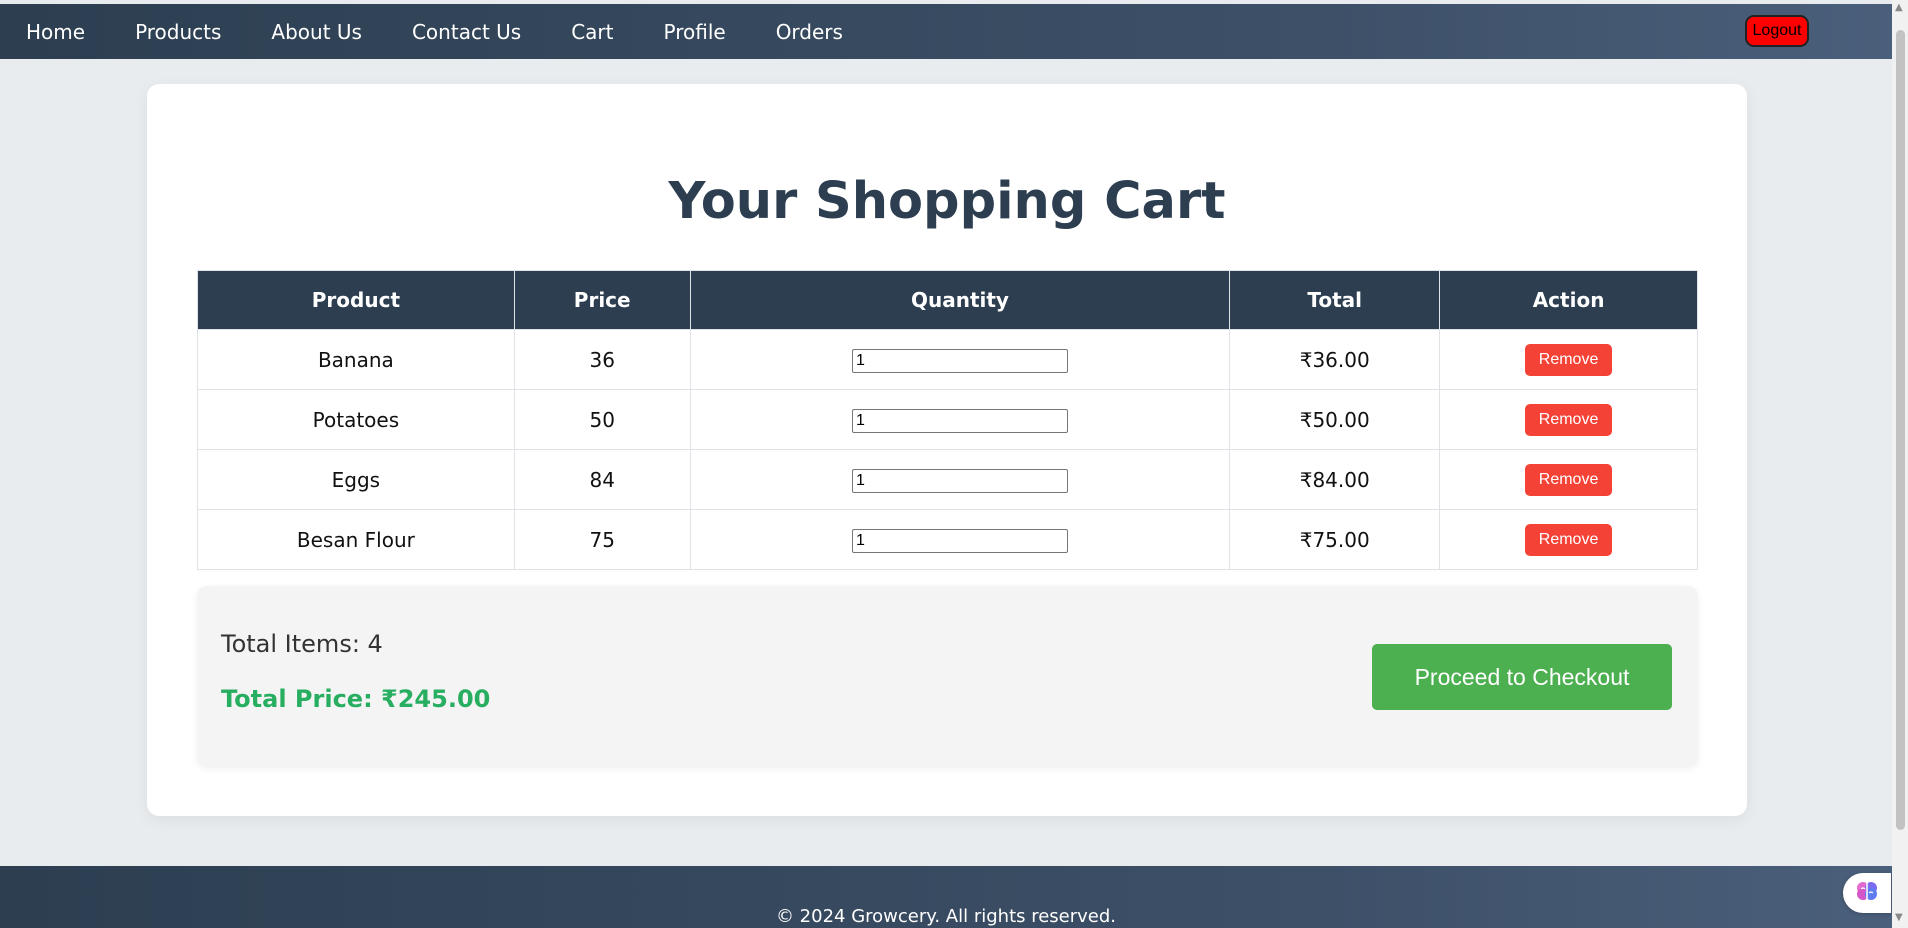 The width and height of the screenshot is (1908, 928). What do you see at coordinates (1522, 677) in the screenshot?
I see `checkout-button: Proceed to Checkout` at bounding box center [1522, 677].